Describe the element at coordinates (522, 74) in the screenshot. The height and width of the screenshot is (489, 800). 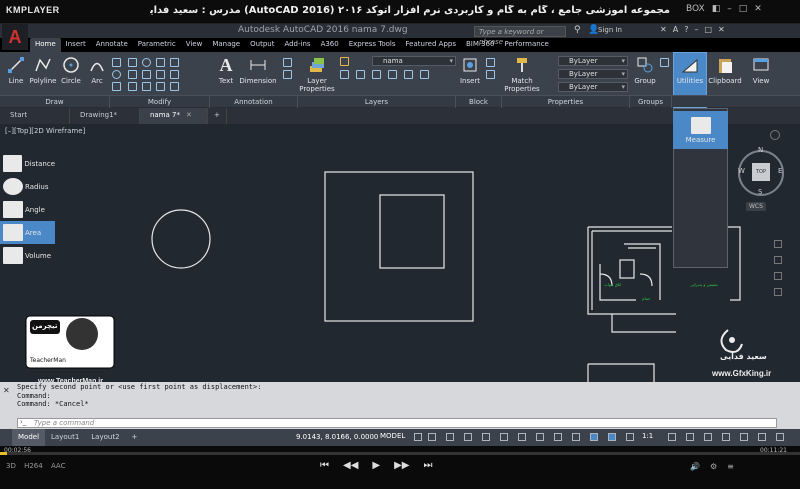
I see `match-properties-tool: Match Properties` at that location.